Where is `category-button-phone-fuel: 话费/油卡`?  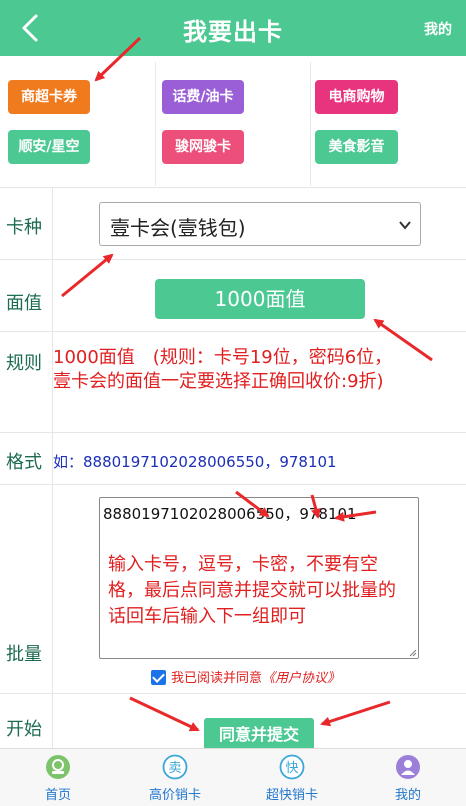
category-button-phone-fuel: 话费/油卡 is located at coordinates (203, 97).